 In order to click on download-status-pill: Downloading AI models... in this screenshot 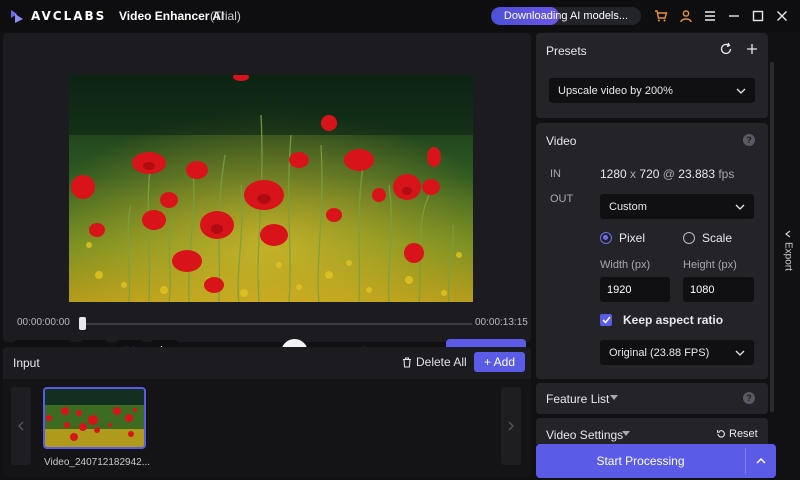, I will do `click(566, 16)`.